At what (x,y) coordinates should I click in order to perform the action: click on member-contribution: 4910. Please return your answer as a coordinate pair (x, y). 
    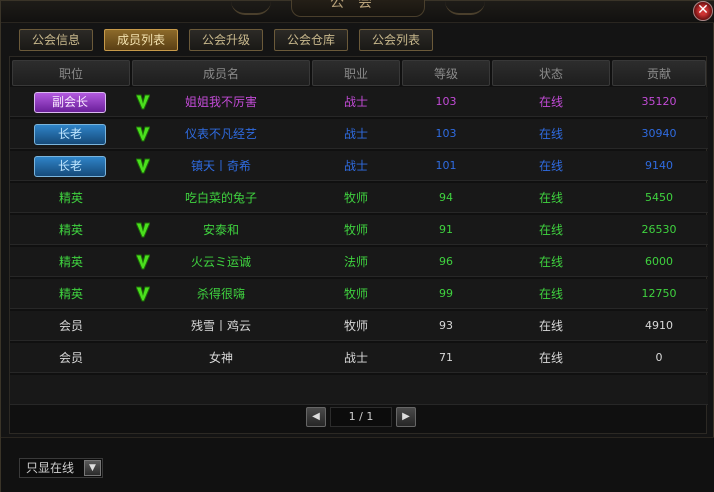
    Looking at the image, I should click on (659, 325).